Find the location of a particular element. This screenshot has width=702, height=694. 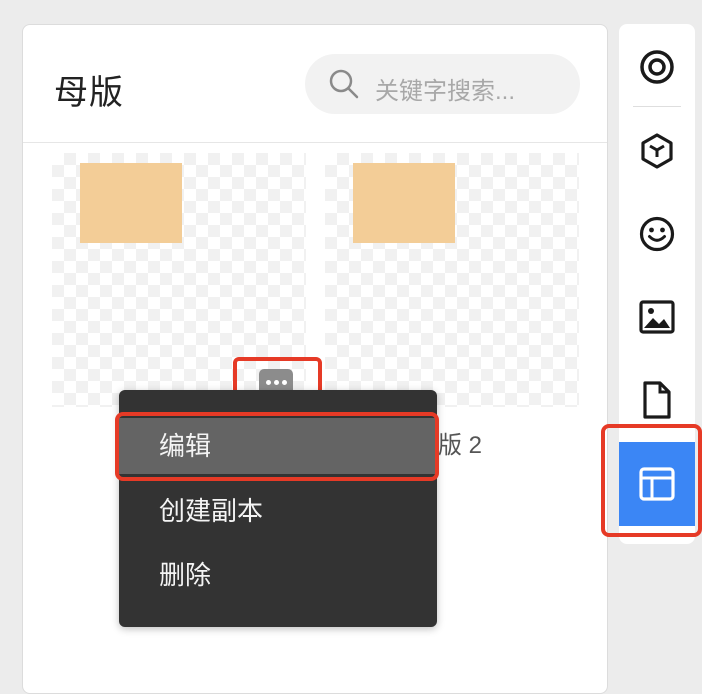

rail-button-emoji is located at coordinates (657, 234).